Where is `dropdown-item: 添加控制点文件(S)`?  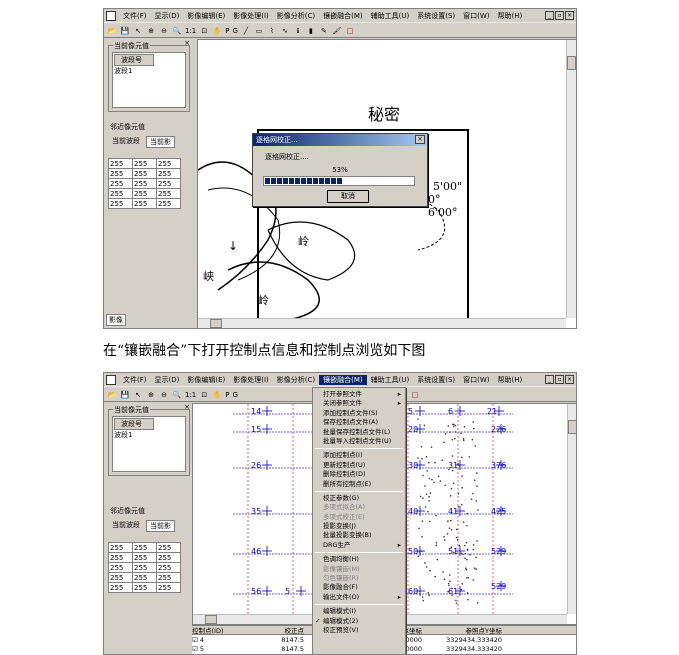 dropdown-item: 添加控制点文件(S) is located at coordinates (359, 413).